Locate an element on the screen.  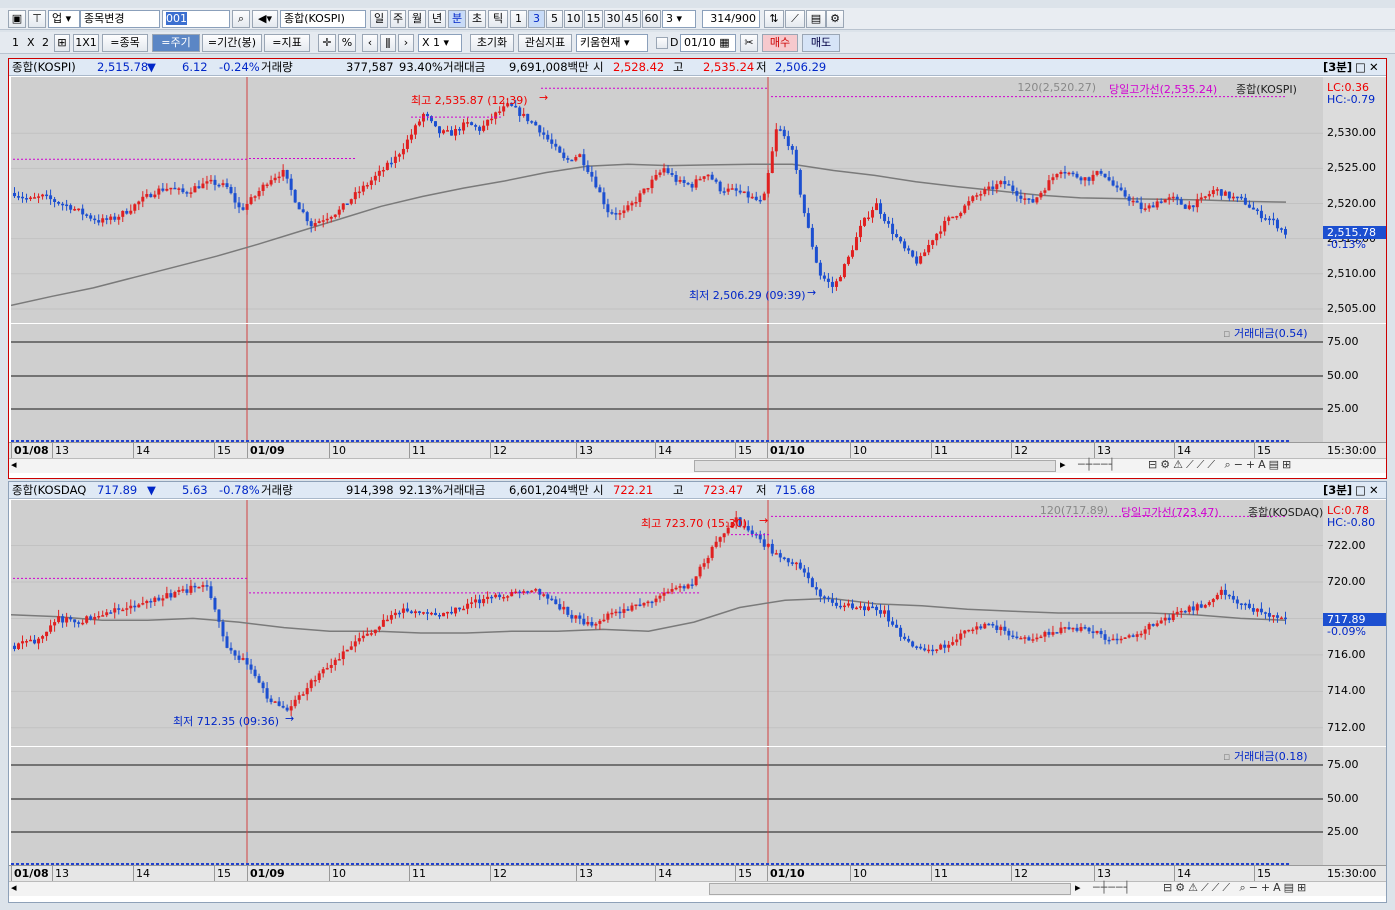
grid-1x1-button: 1X1 is located at coordinates (86, 43).